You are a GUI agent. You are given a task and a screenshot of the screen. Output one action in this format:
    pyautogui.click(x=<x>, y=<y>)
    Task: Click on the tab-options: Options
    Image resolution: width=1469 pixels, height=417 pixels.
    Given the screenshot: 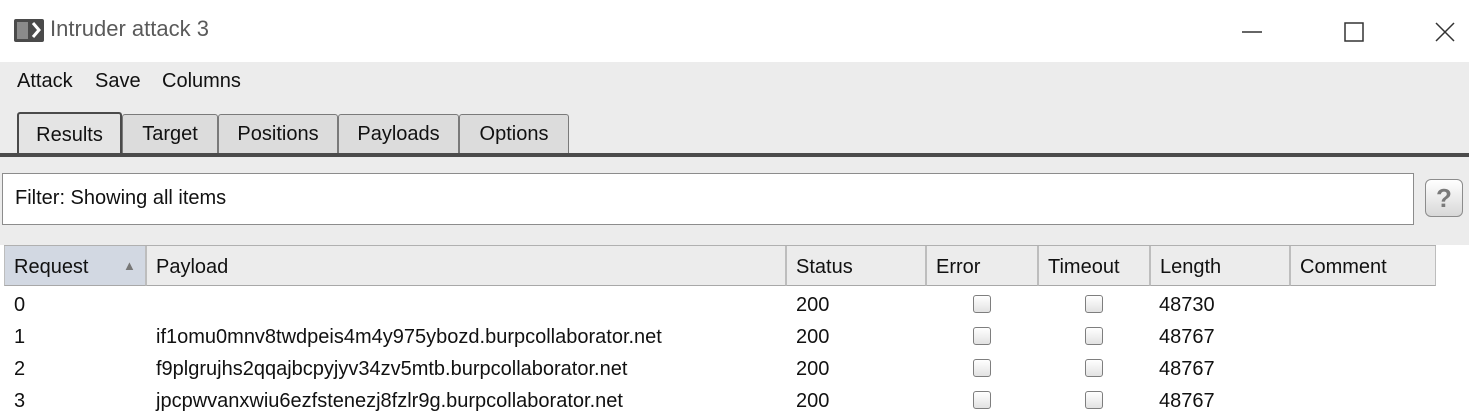 What is the action you would take?
    pyautogui.click(x=514, y=134)
    